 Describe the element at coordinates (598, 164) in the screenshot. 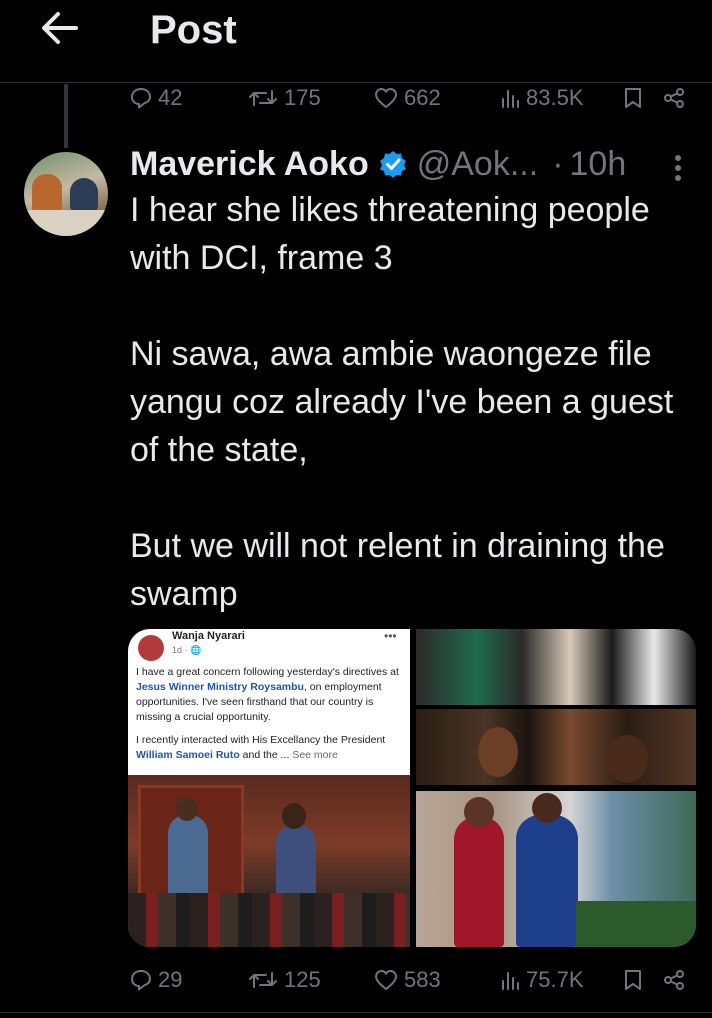

I see `post-time: 10h` at that location.